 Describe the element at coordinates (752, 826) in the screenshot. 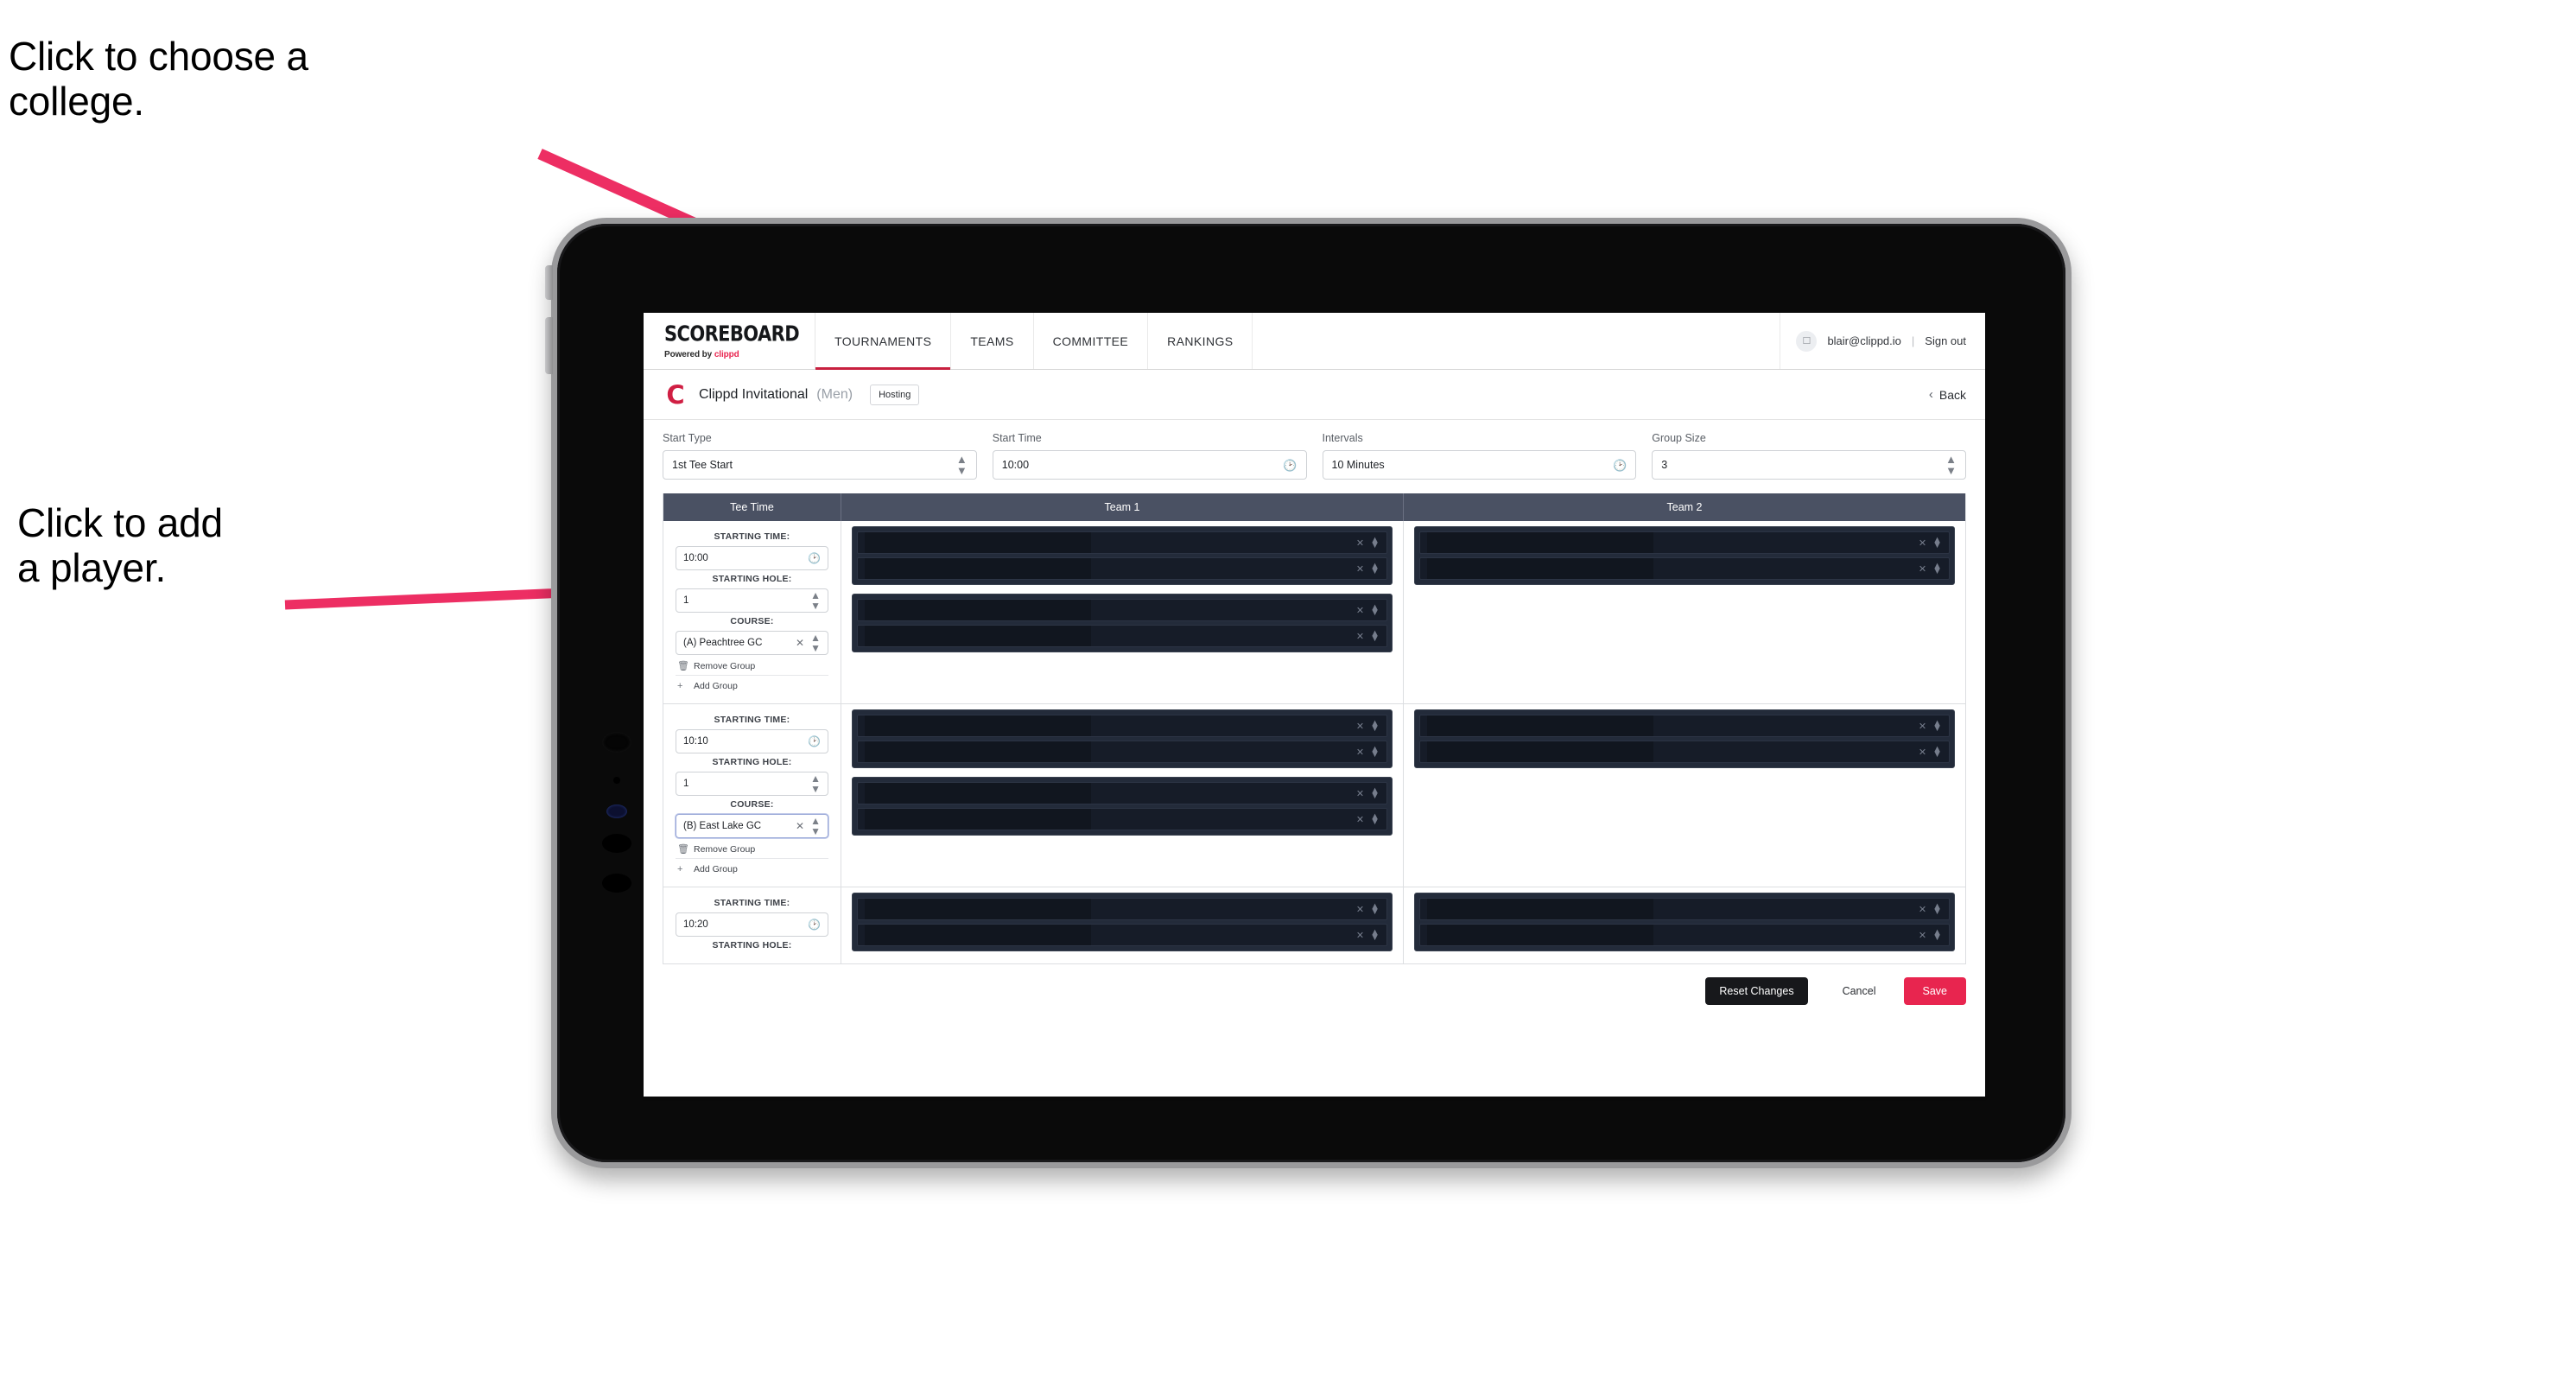

I see `course-select: (B) East Lake GC ✕ ▲ ▼` at that location.